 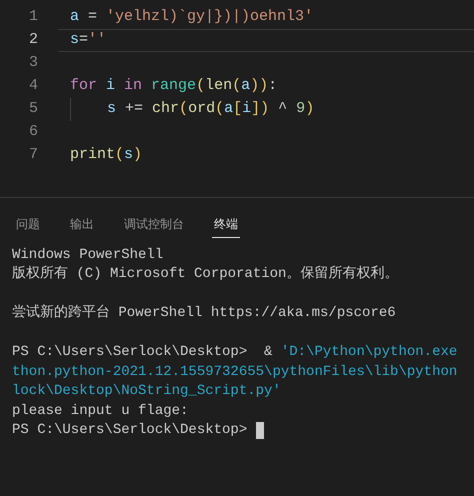 What do you see at coordinates (88, 40) in the screenshot?
I see `code-line: s=''` at bounding box center [88, 40].